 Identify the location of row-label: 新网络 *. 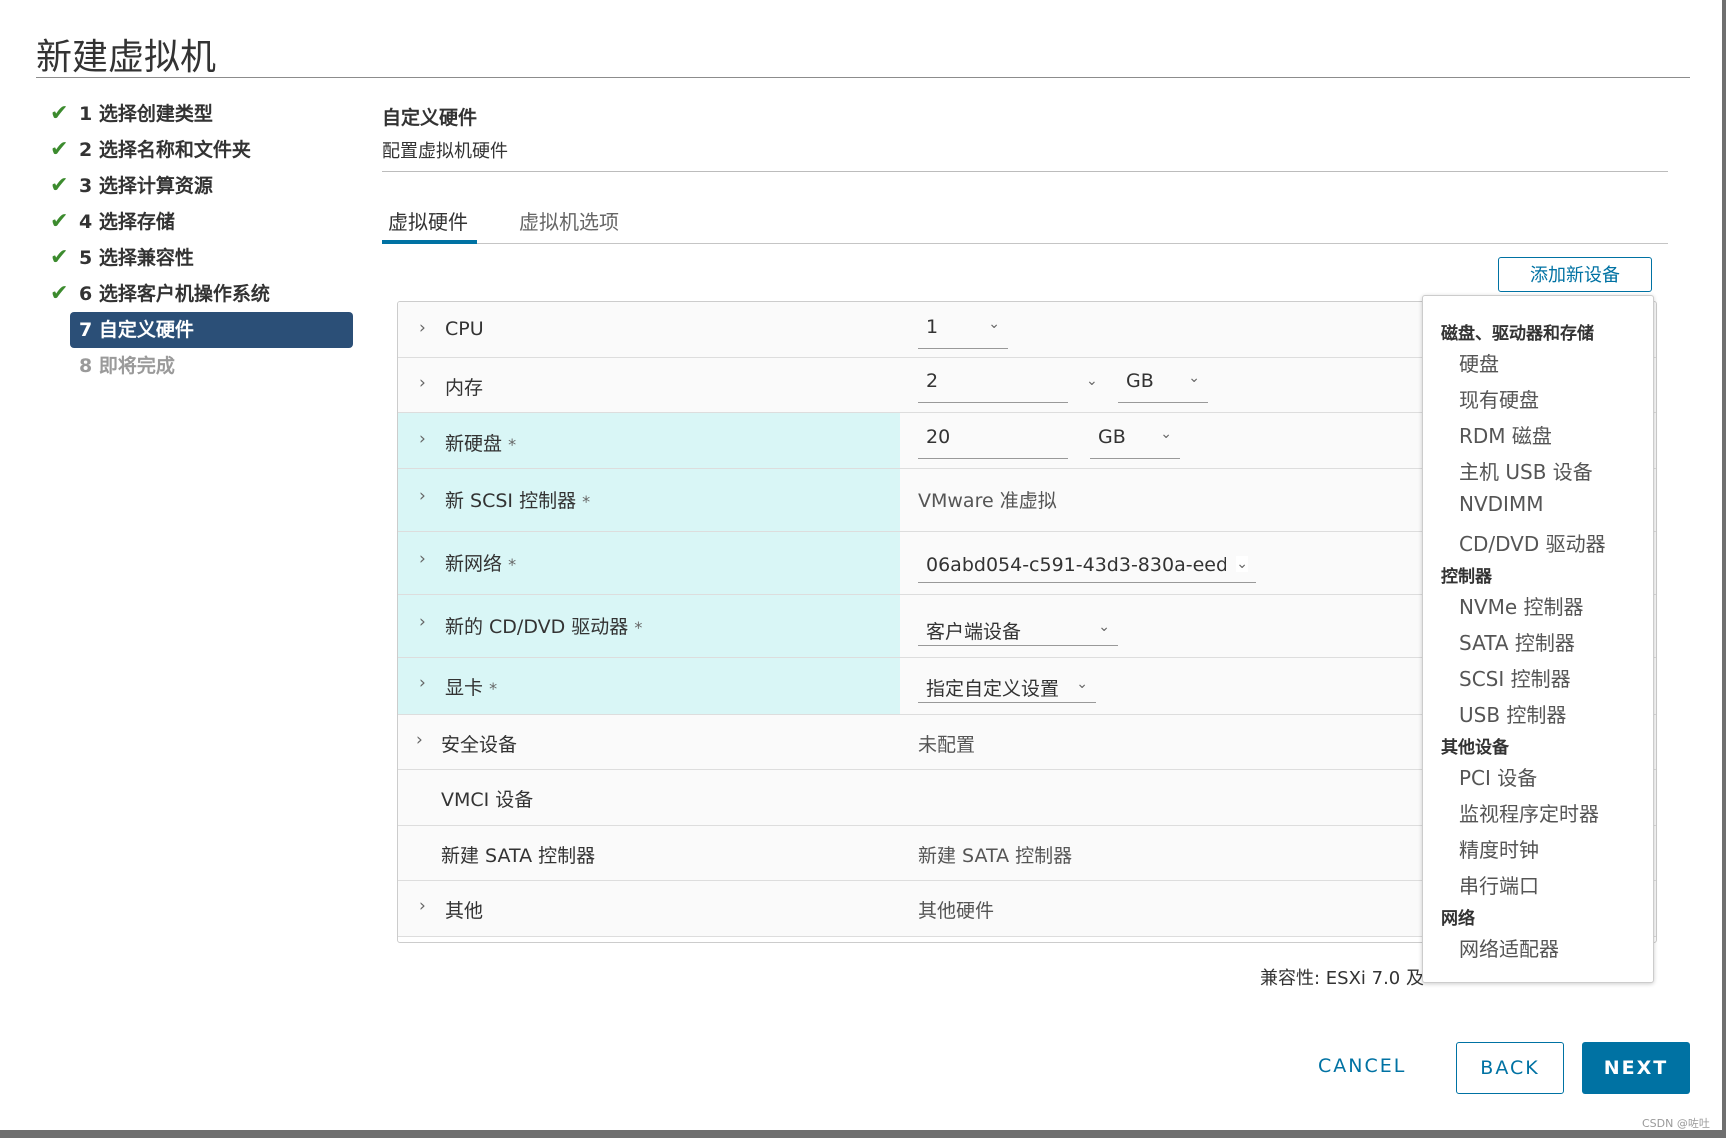
(481, 564).